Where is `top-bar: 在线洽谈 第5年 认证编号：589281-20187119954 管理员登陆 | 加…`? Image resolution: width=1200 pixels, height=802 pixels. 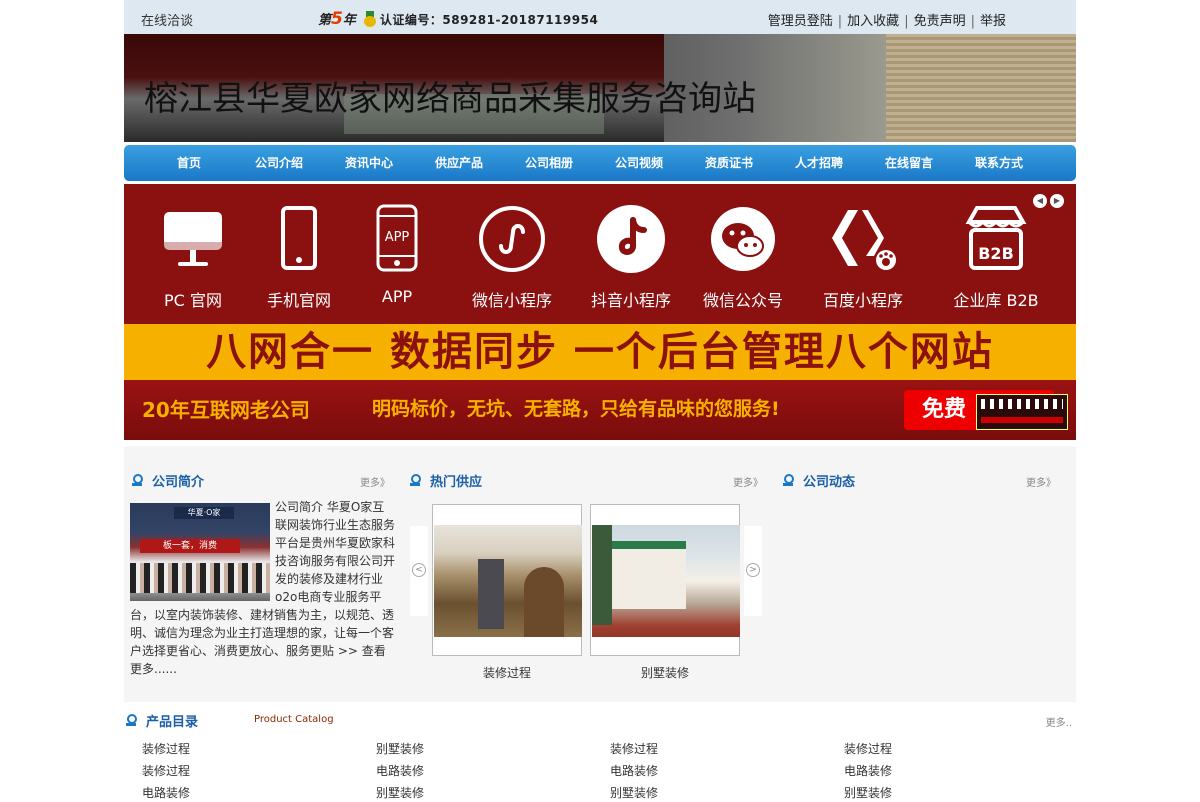 top-bar: 在线洽谈 第5年 认证编号：589281-20187119954 管理员登陆 | 加… is located at coordinates (600, 17).